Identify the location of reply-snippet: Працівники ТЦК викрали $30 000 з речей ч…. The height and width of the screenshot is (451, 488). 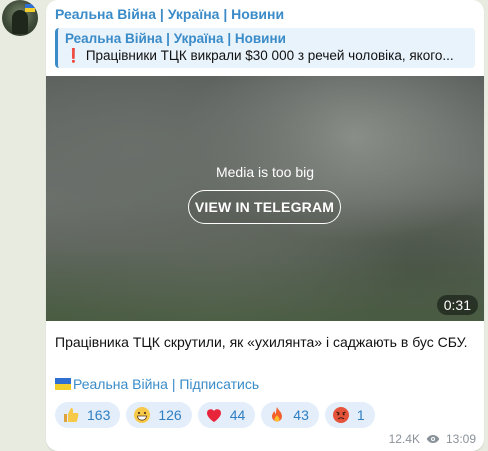
(269, 55).